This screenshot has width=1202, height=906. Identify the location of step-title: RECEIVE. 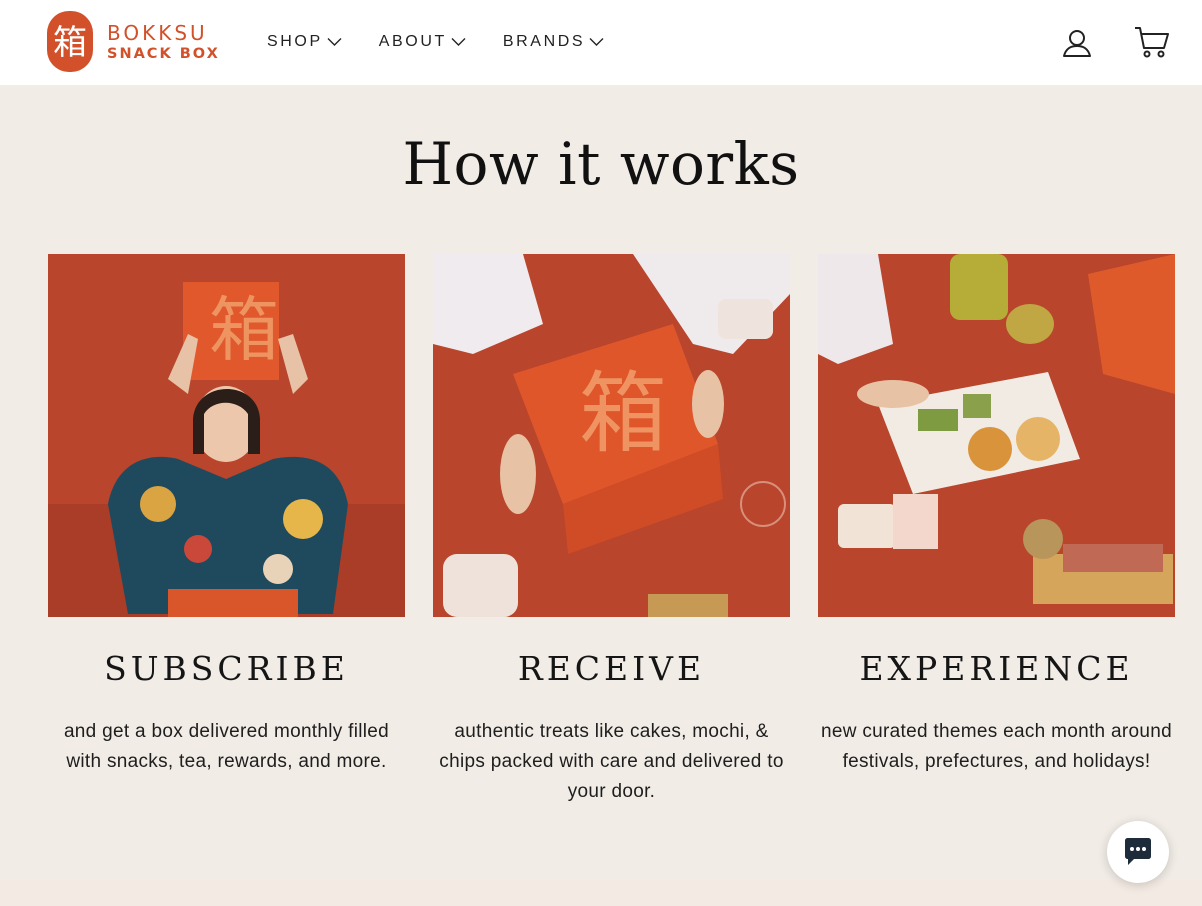
(611, 668).